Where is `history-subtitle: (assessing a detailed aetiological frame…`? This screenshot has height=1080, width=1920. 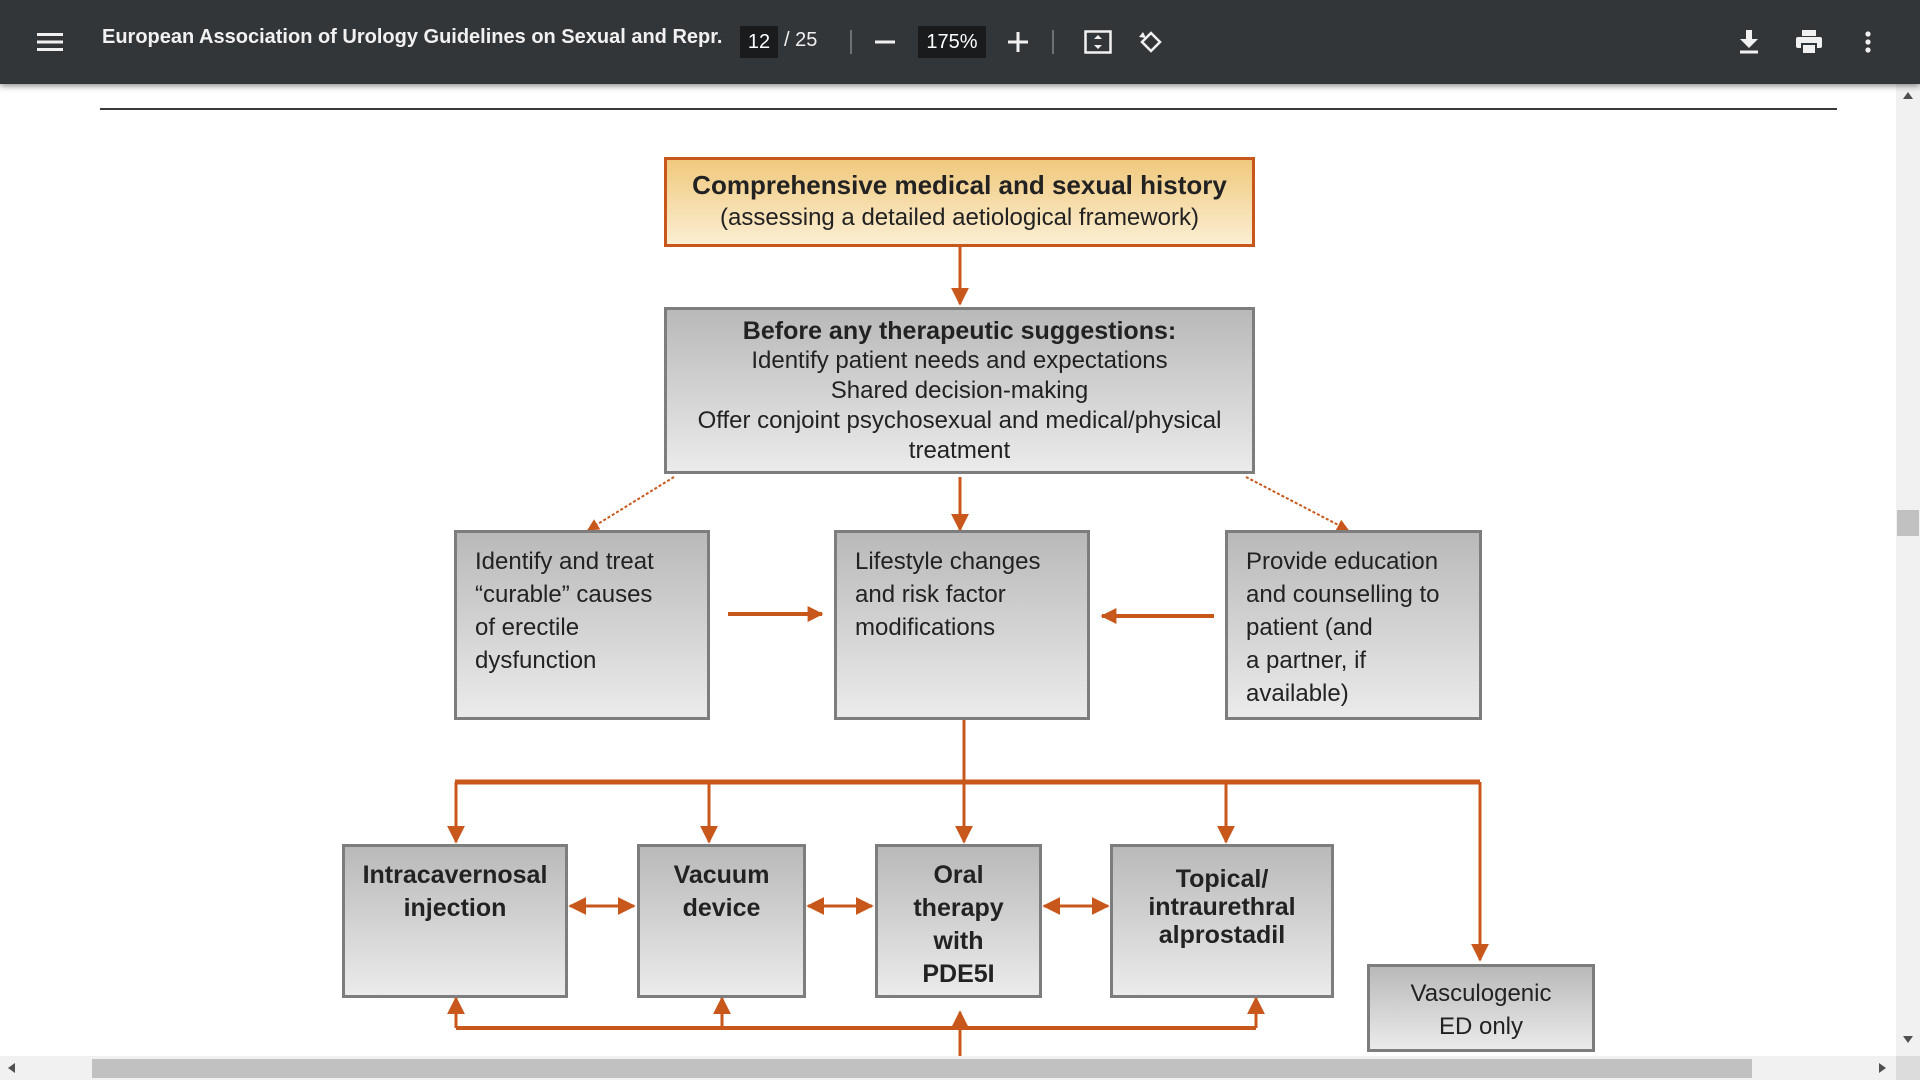 history-subtitle: (assessing a detailed aetiological frame… is located at coordinates (959, 217).